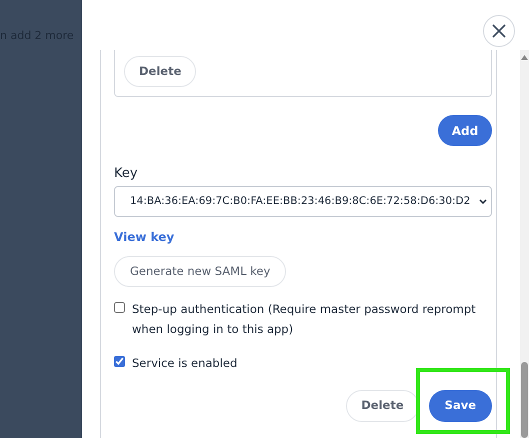 The width and height of the screenshot is (529, 438). Describe the element at coordinates (300, 201) in the screenshot. I see `key-value: 14:BA:36:EA:69:7C:B0:FA:EE:BB:23:46:B9:8C:6E:72:58:D6:30:D2` at that location.